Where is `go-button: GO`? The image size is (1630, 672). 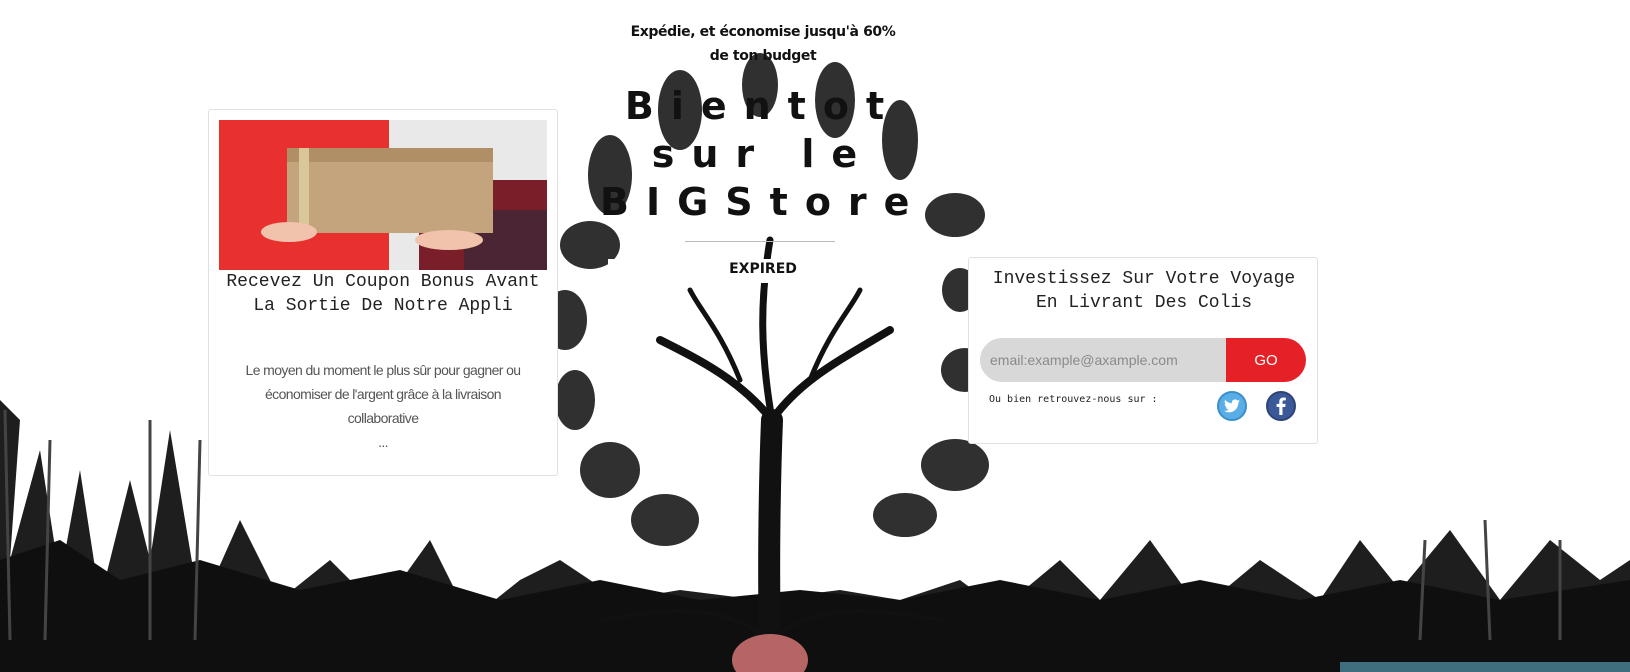
go-button: GO is located at coordinates (1266, 360).